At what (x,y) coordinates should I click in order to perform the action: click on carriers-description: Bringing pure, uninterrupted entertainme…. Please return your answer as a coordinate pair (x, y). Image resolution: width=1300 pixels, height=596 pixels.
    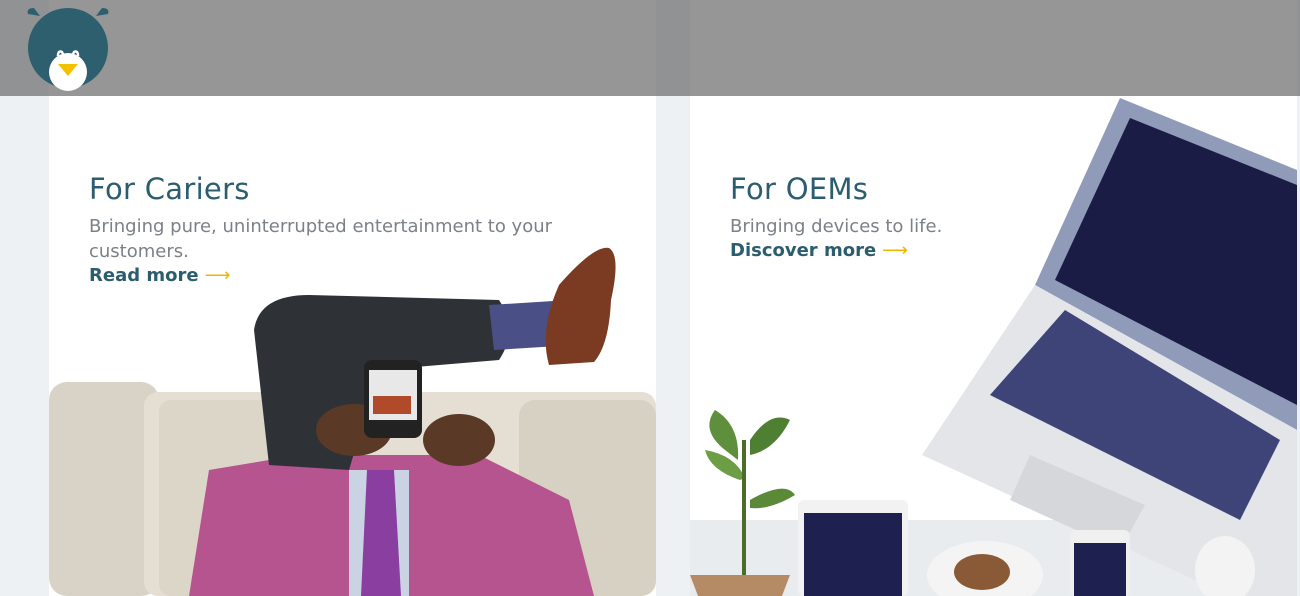
    Looking at the image, I should click on (321, 239).